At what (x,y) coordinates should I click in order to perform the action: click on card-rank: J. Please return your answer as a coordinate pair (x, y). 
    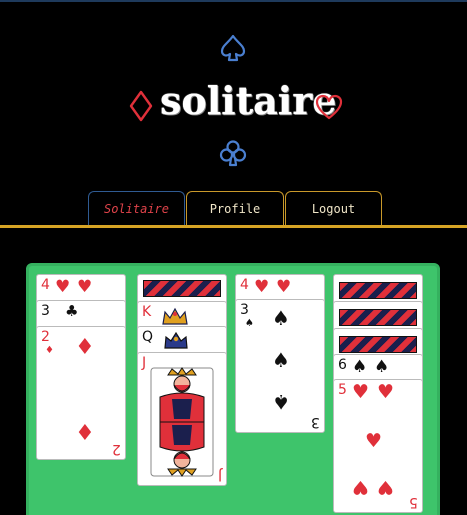
    Looking at the image, I should click on (144, 363).